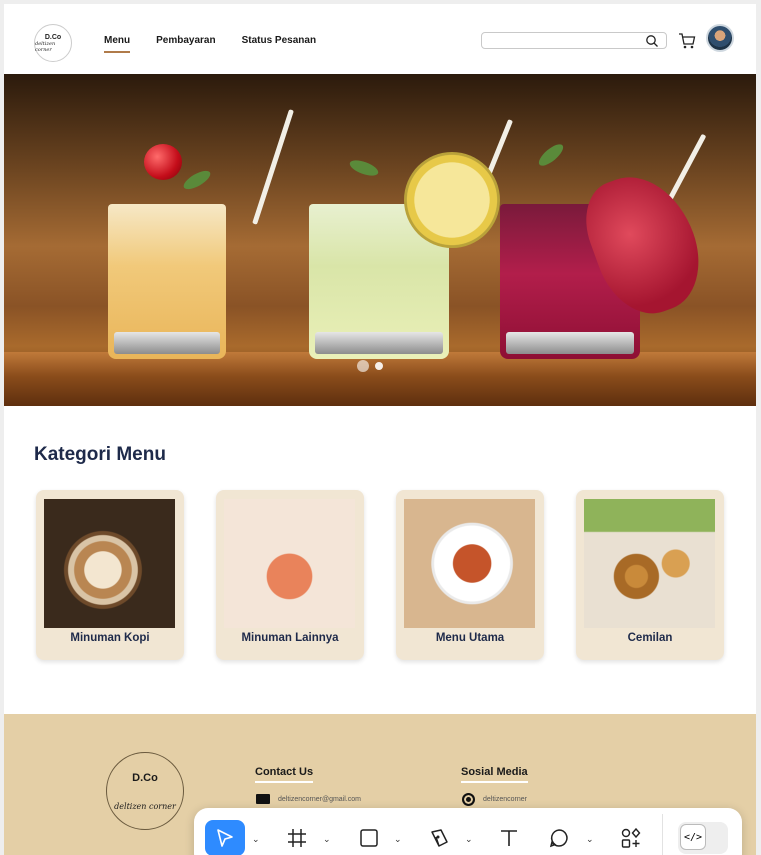  Describe the element at coordinates (100, 454) in the screenshot. I see `kategori-title: Kategori Menu` at that location.